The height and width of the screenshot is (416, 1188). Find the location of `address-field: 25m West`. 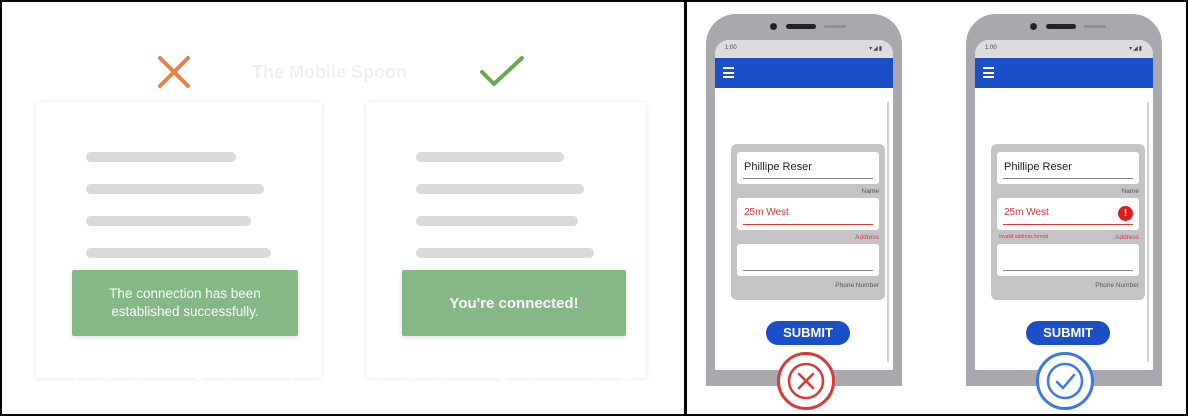

address-field: 25m West is located at coordinates (808, 214).